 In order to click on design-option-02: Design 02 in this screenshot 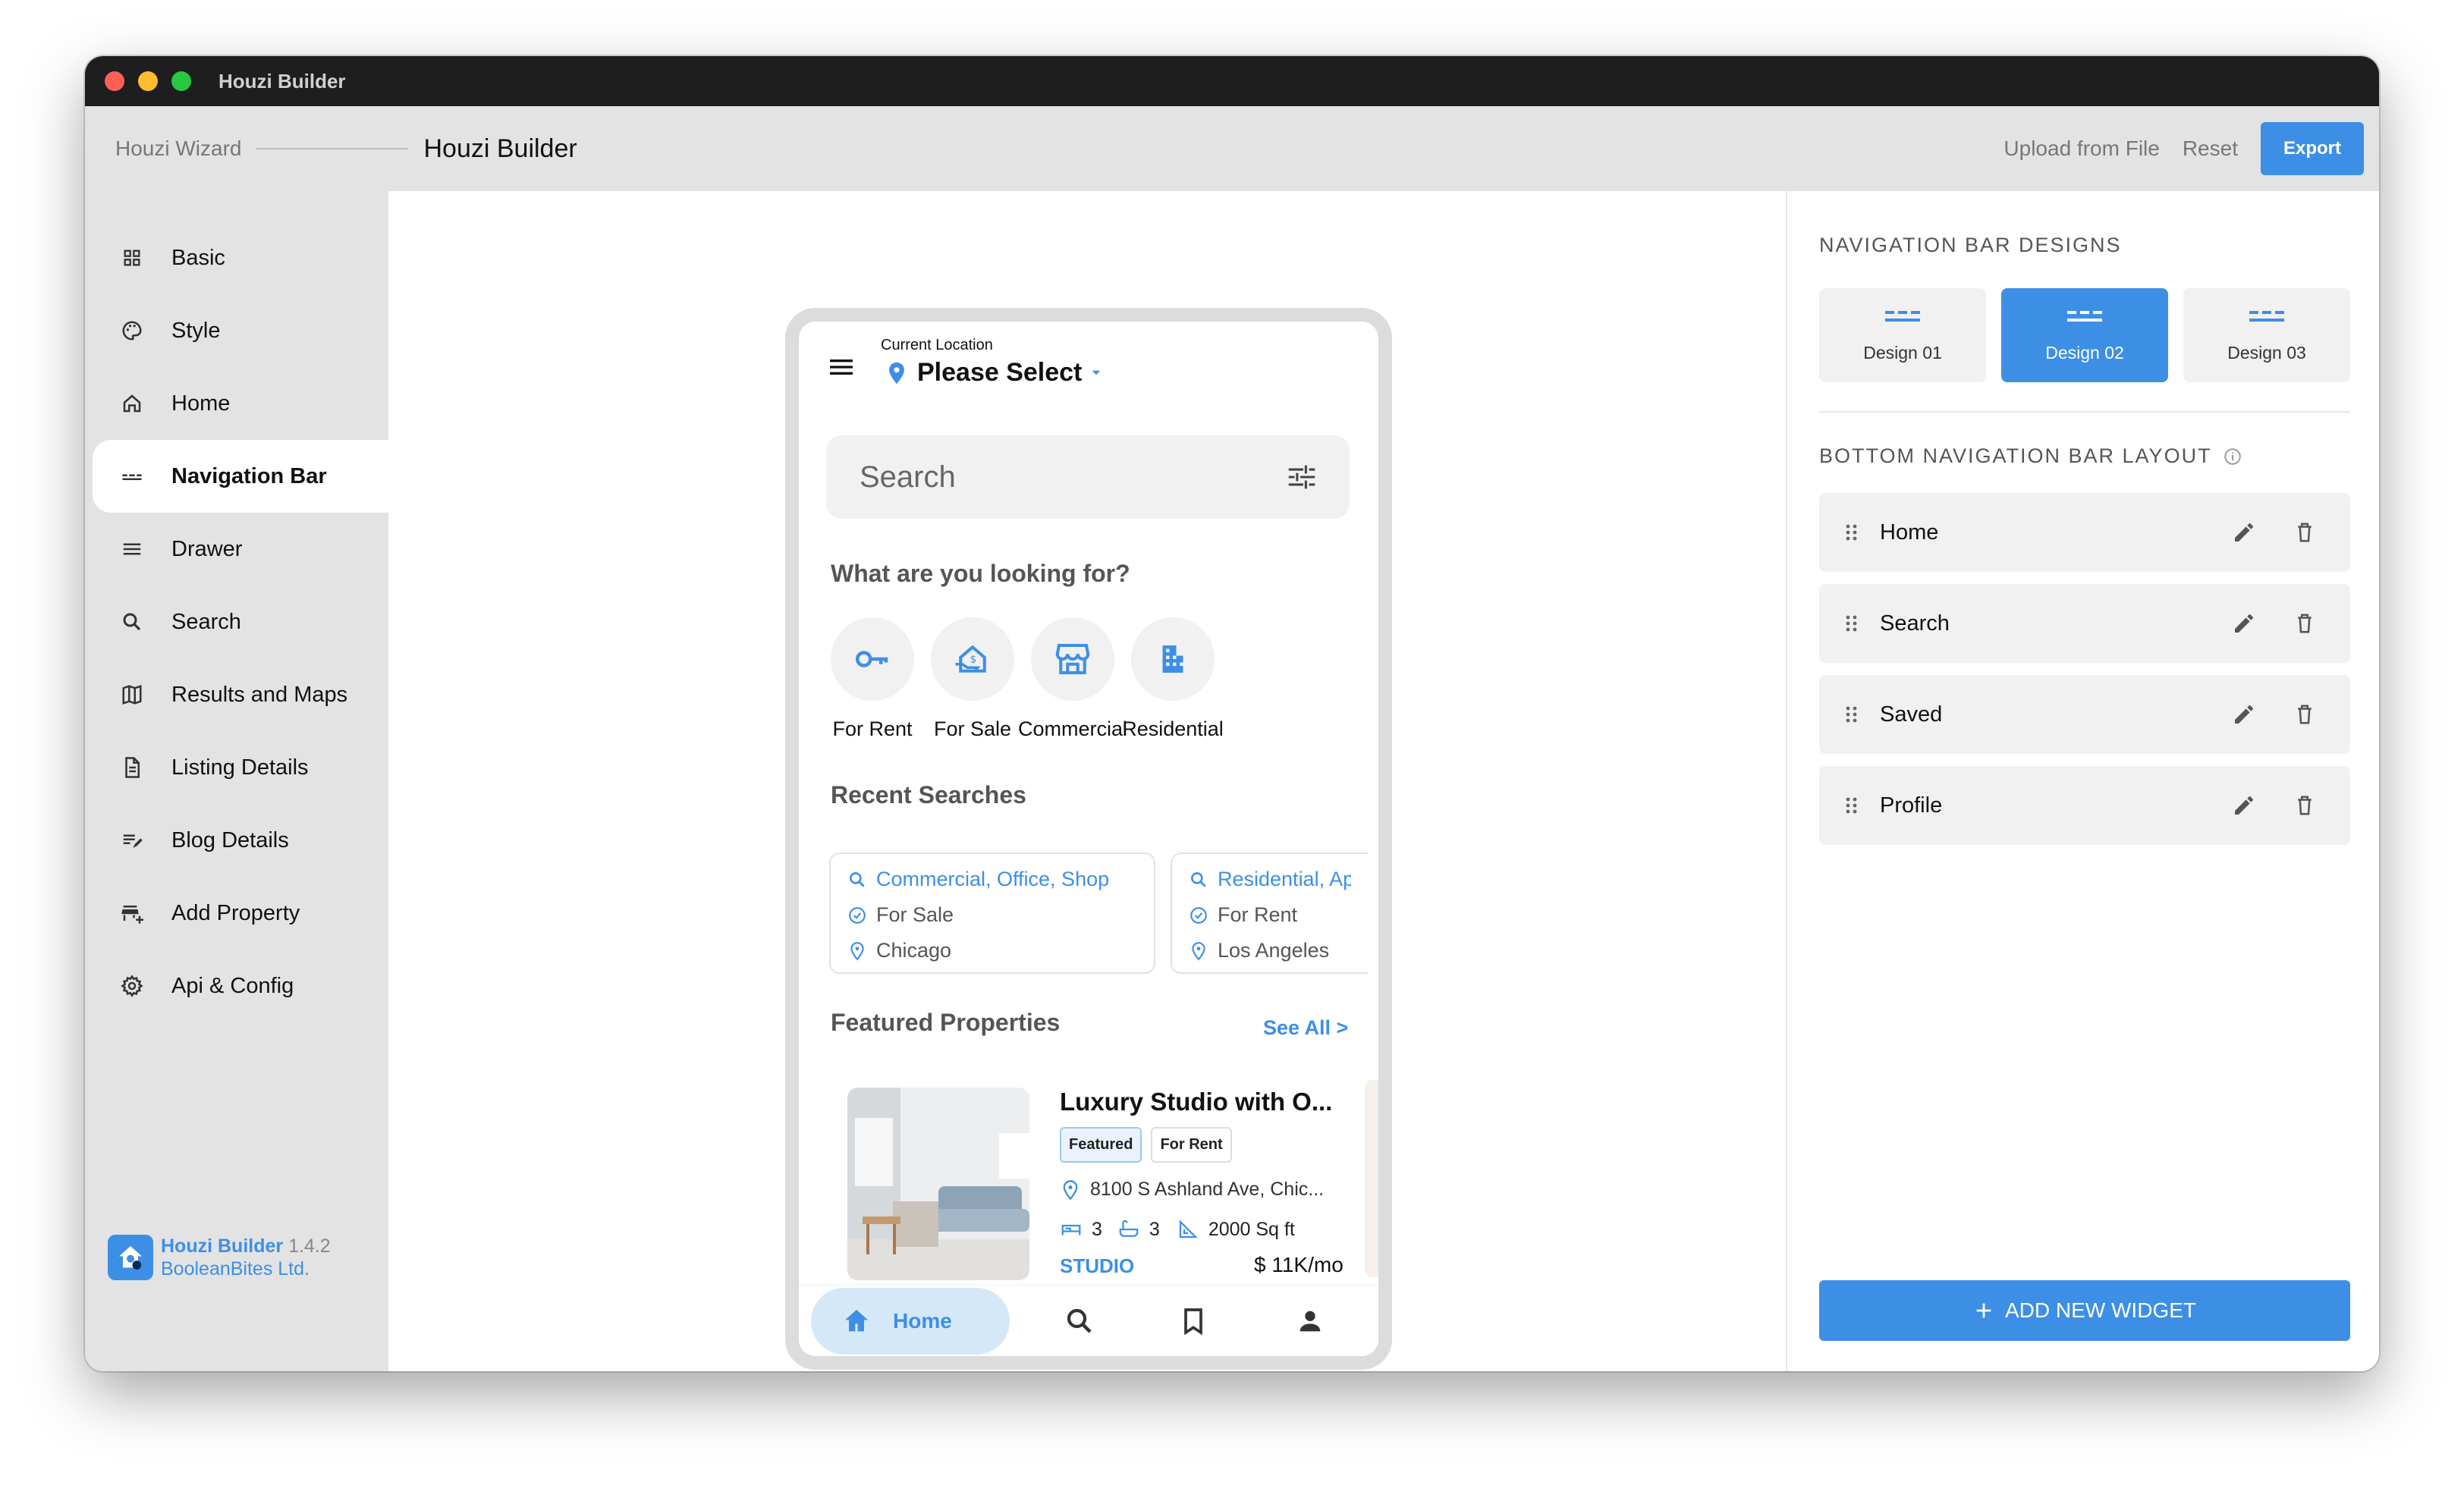, I will do `click(2084, 335)`.